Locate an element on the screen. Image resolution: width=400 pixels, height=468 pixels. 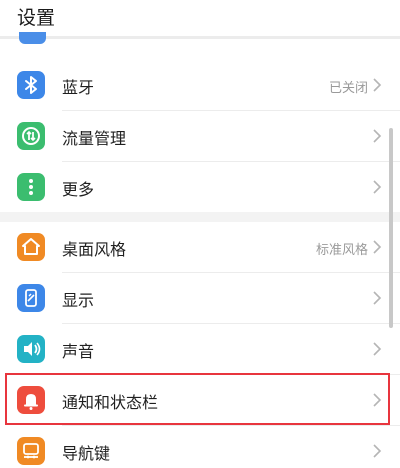
traffic-management-icon is located at coordinates (31, 136).